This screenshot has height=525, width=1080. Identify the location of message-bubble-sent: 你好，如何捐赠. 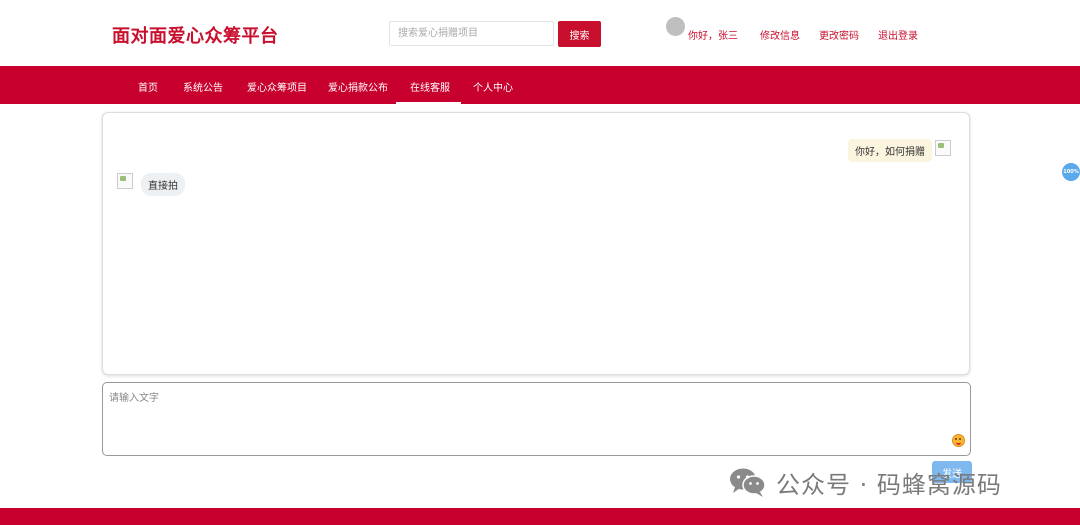
(890, 150).